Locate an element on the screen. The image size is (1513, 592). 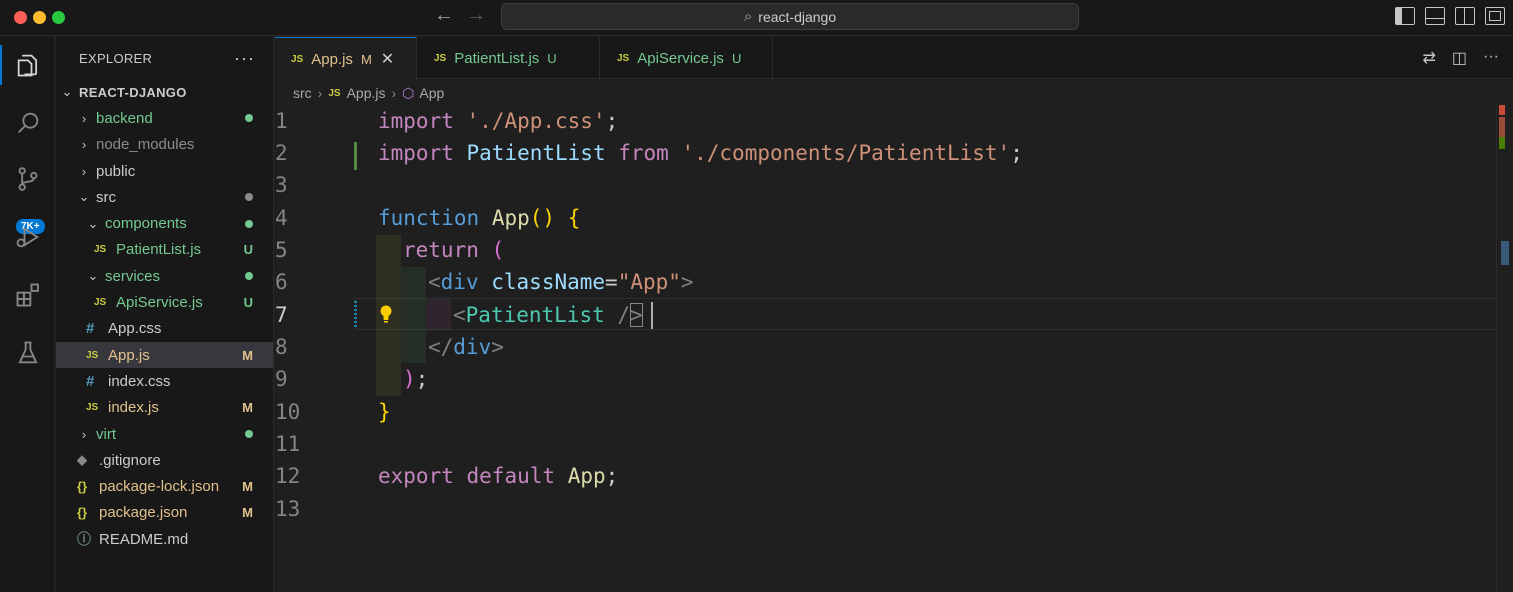
toggle-secondary-sidebar-icon is located at coordinates (1465, 16).